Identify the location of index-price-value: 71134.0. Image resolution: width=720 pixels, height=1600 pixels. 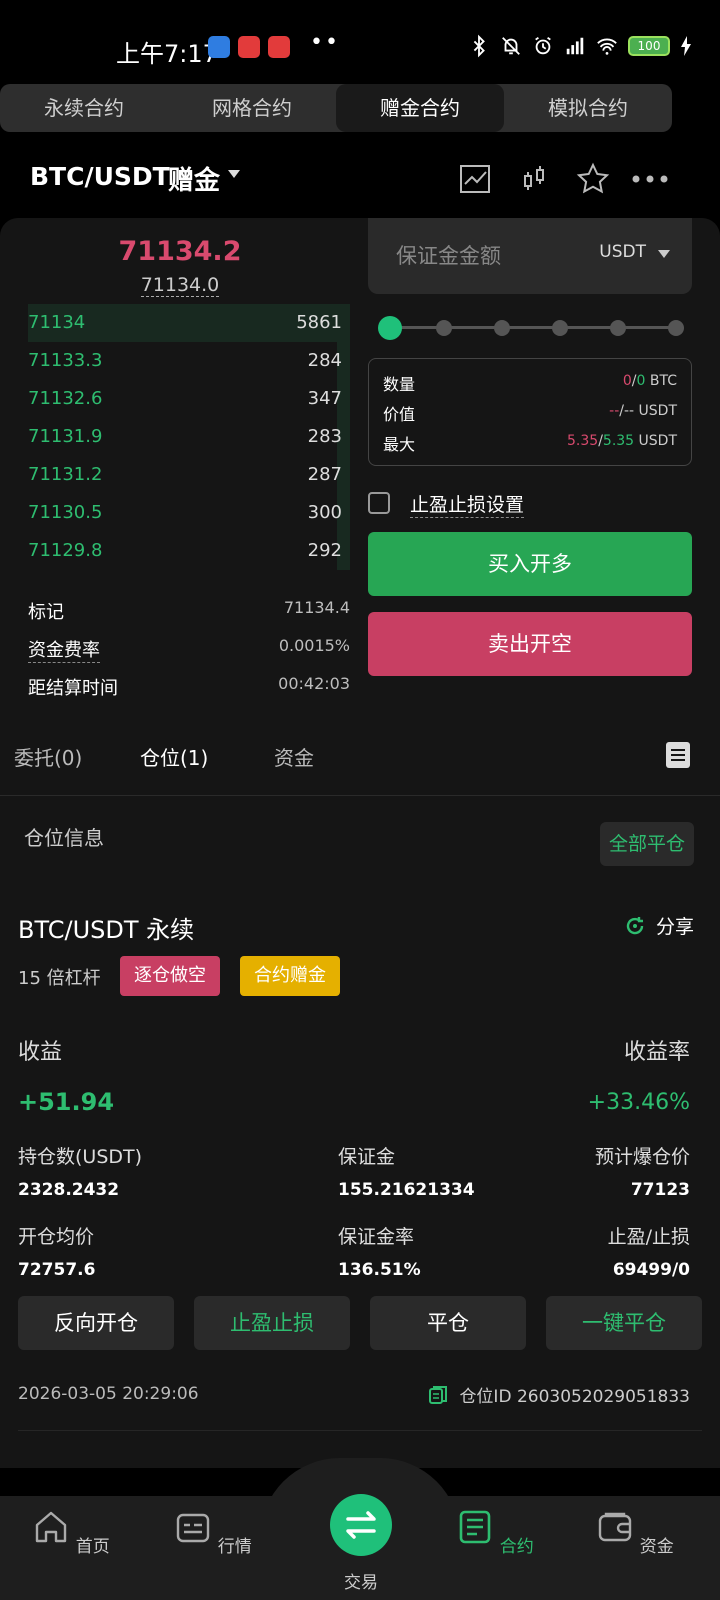
(180, 285).